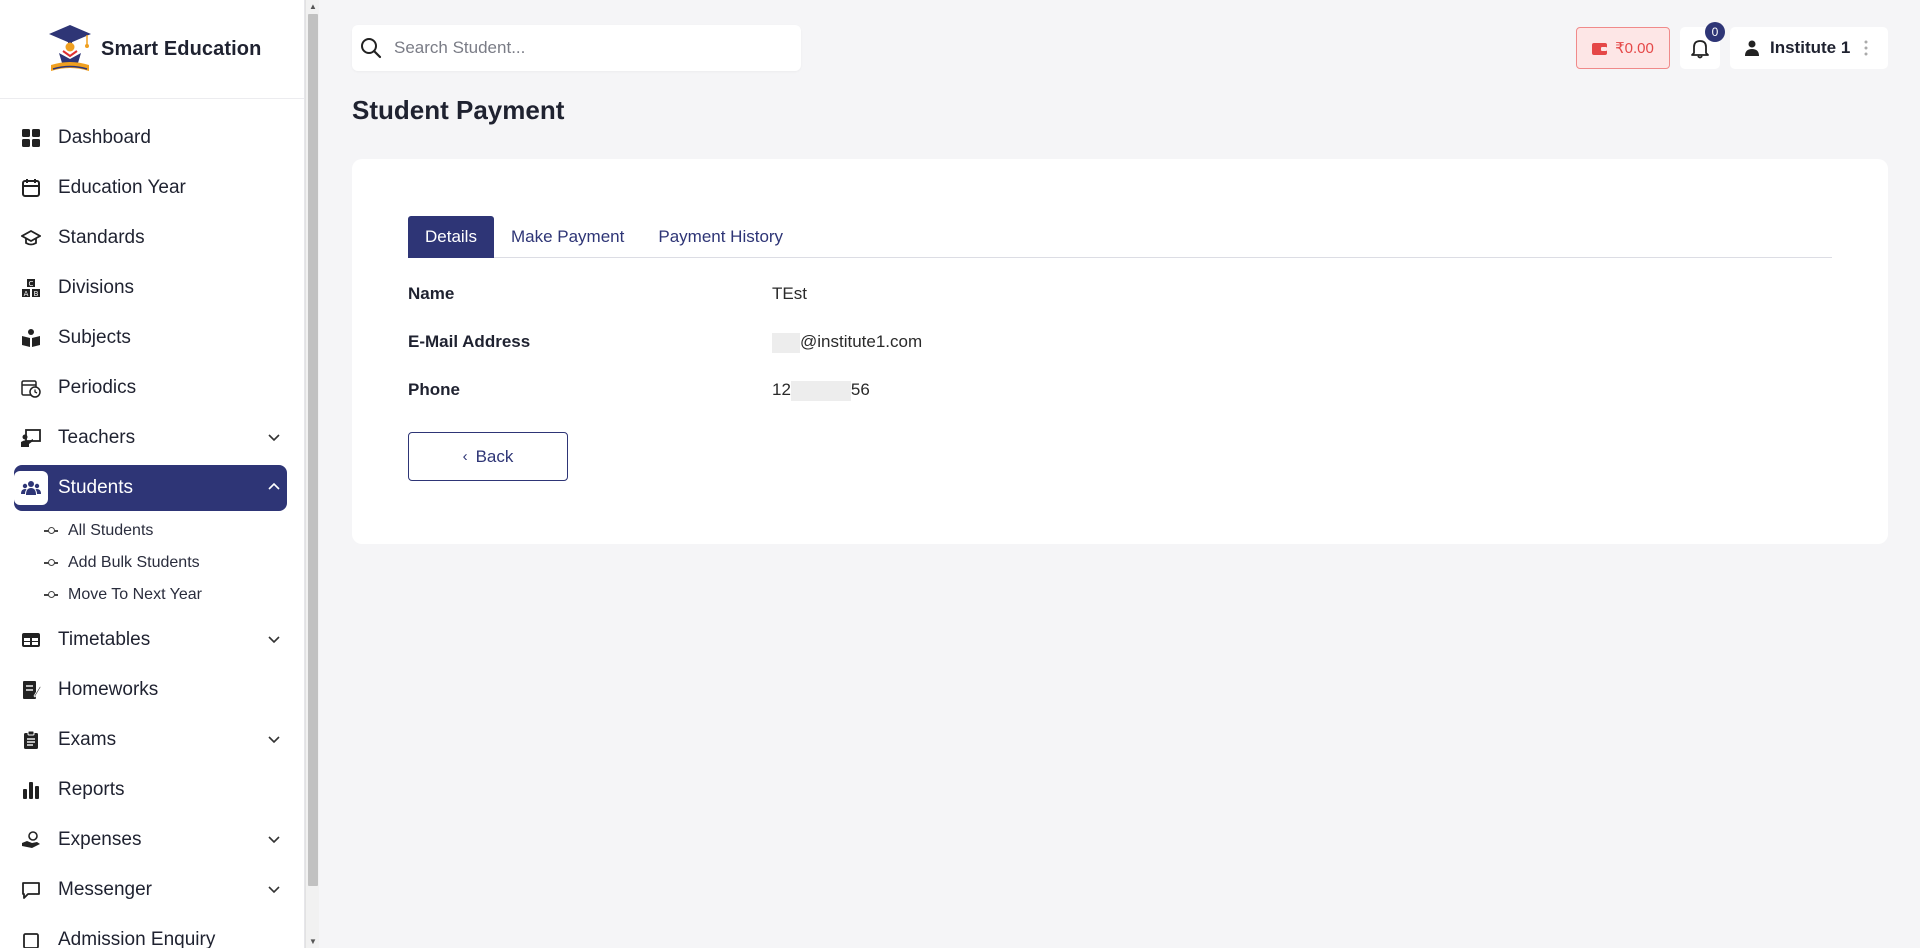  Describe the element at coordinates (150, 932) in the screenshot. I see `sidebar-item-admission-enquiry: Admission Enquiry` at that location.